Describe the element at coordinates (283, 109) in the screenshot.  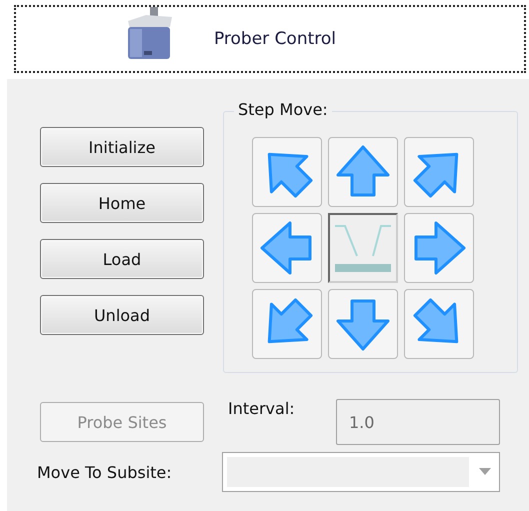
I see `group-label: Step Move:` at that location.